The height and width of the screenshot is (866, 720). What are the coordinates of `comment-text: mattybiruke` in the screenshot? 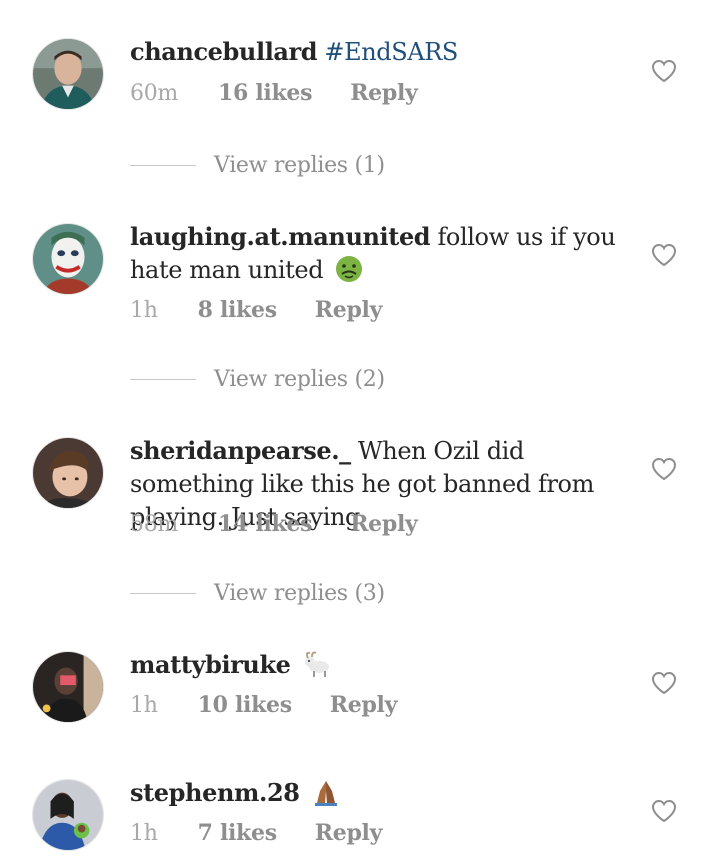 It's located at (380, 665).